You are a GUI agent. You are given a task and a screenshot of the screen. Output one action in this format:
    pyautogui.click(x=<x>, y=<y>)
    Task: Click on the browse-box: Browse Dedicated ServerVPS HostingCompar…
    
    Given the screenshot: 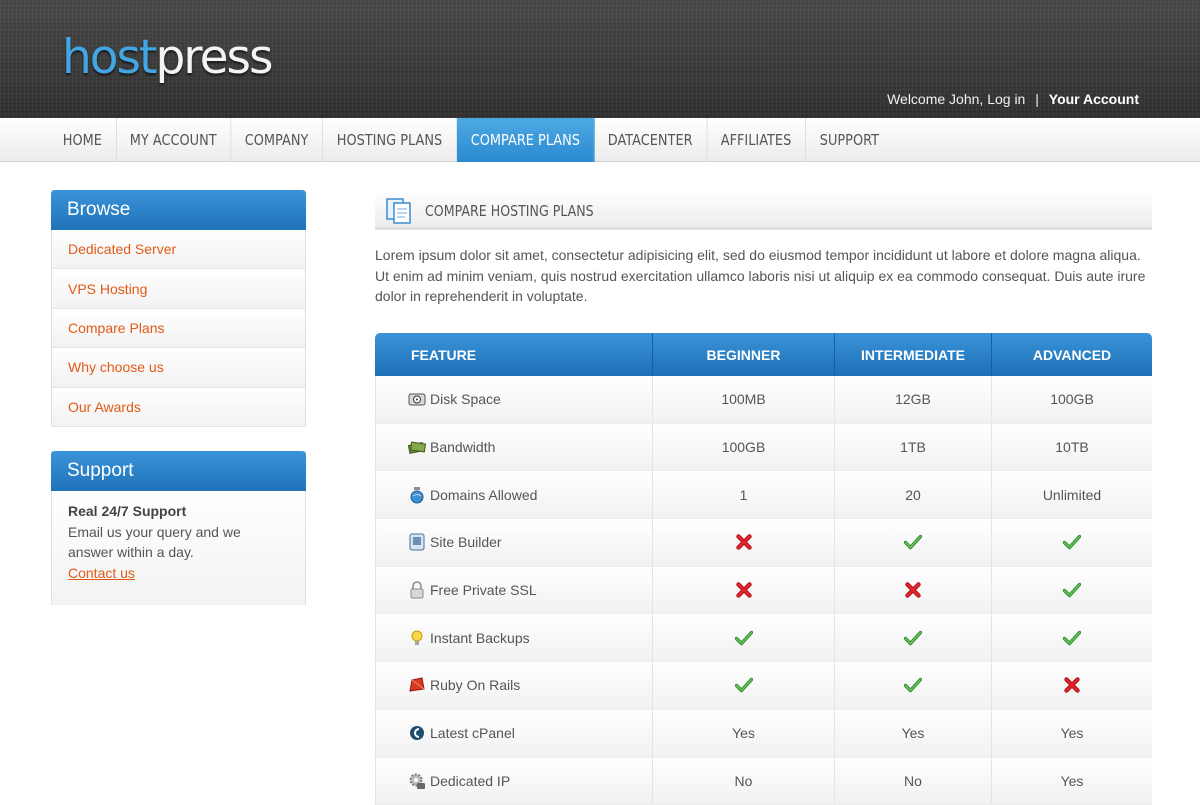 What is the action you would take?
    pyautogui.click(x=178, y=308)
    